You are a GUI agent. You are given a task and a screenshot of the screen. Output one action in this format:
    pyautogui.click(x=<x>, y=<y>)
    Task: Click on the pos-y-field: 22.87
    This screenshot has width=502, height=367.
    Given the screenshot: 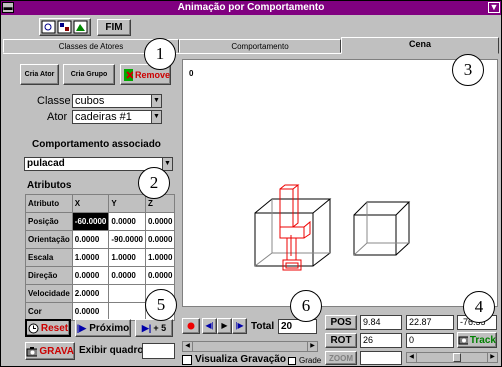 What is the action you would take?
    pyautogui.click(x=430, y=322)
    